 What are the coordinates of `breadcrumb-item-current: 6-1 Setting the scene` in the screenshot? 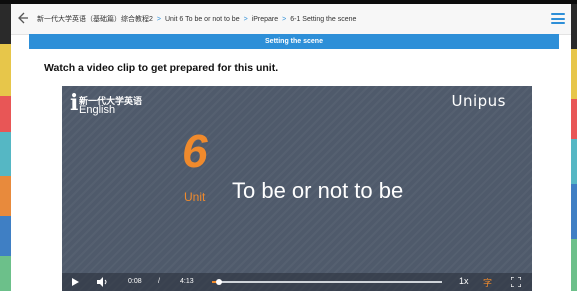 It's located at (323, 19).